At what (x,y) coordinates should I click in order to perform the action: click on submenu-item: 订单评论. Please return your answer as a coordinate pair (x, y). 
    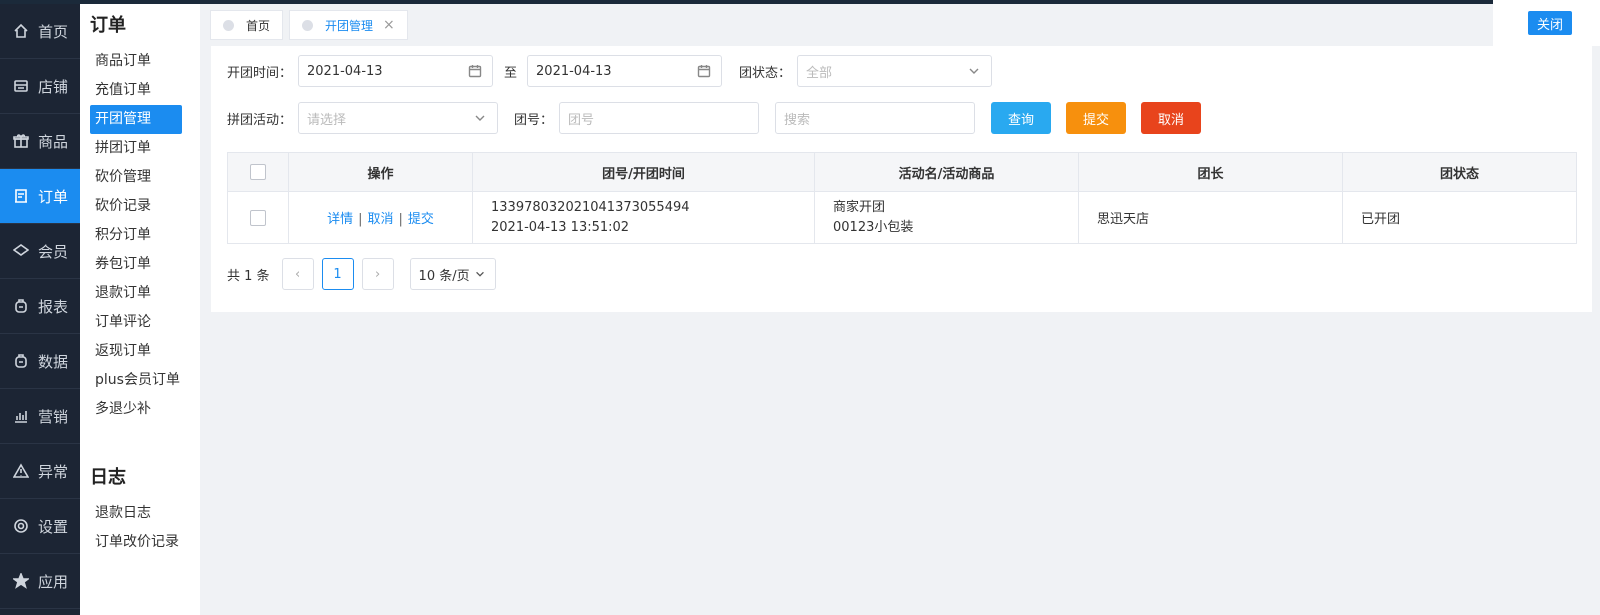
    Looking at the image, I should click on (136, 322).